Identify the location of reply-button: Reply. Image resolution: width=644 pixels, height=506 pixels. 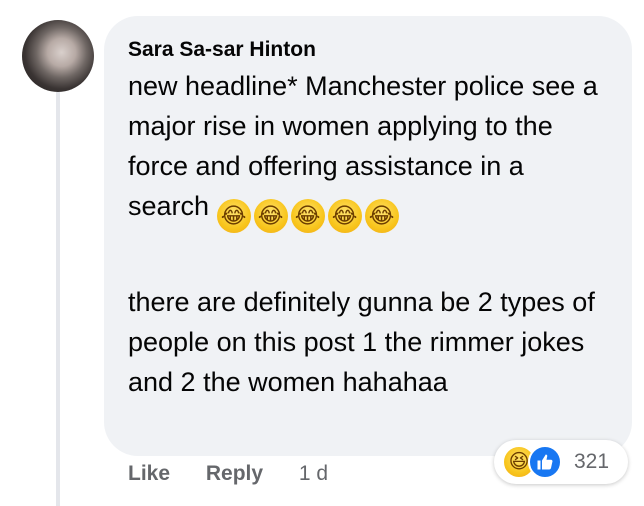
(234, 473).